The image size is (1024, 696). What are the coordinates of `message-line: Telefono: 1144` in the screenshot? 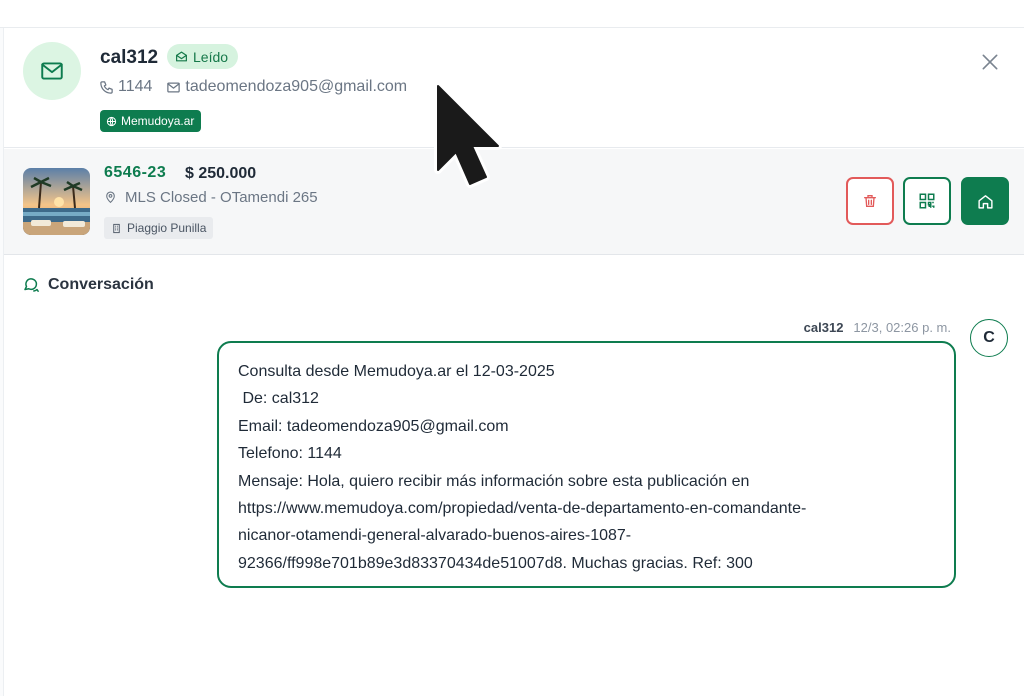 It's located at (290, 454).